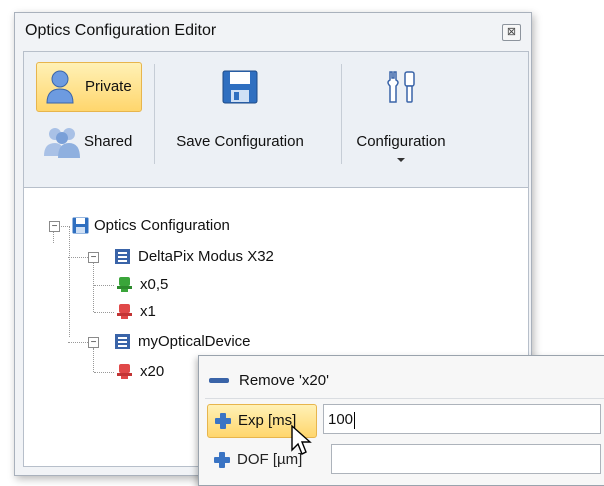 The image size is (604, 486). Describe the element at coordinates (240, 117) in the screenshot. I see `save-configuration-button: Save Configuration` at that location.